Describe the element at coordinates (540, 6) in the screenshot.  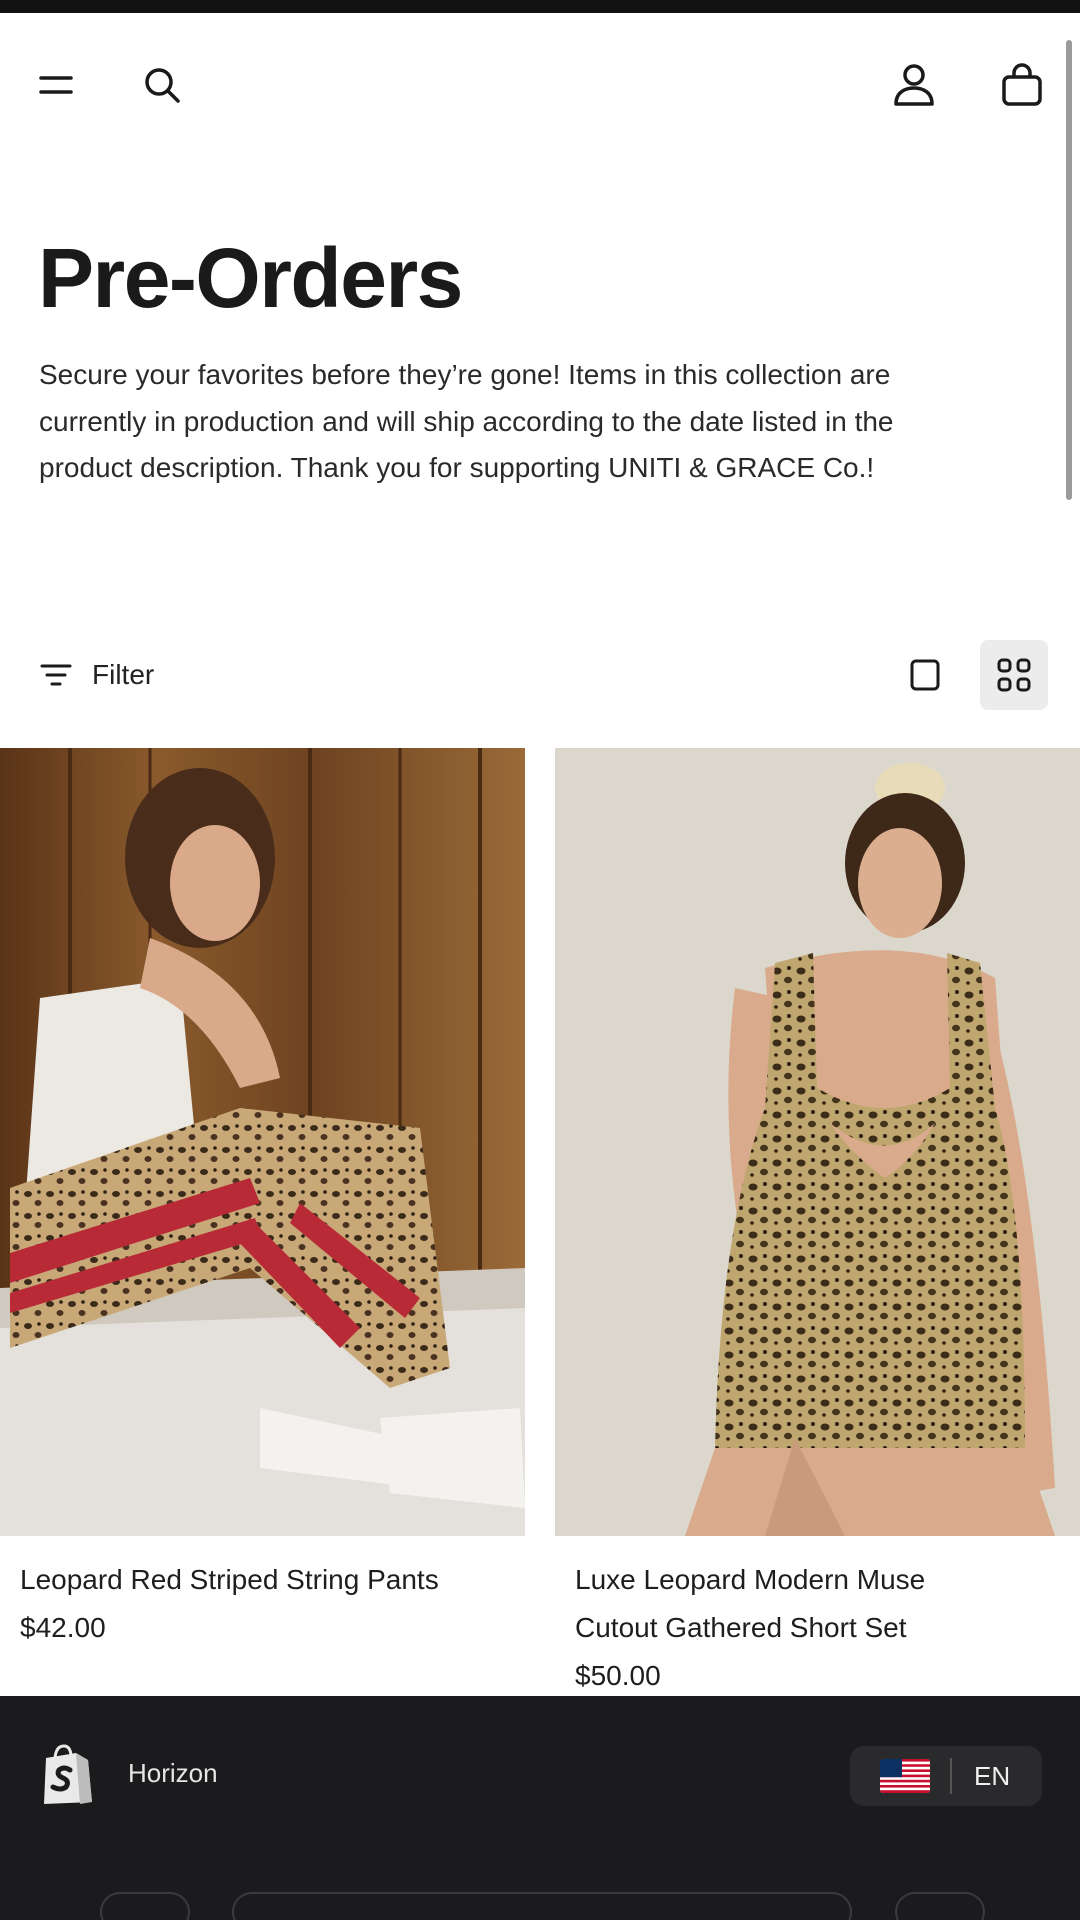
I see `status-bar` at that location.